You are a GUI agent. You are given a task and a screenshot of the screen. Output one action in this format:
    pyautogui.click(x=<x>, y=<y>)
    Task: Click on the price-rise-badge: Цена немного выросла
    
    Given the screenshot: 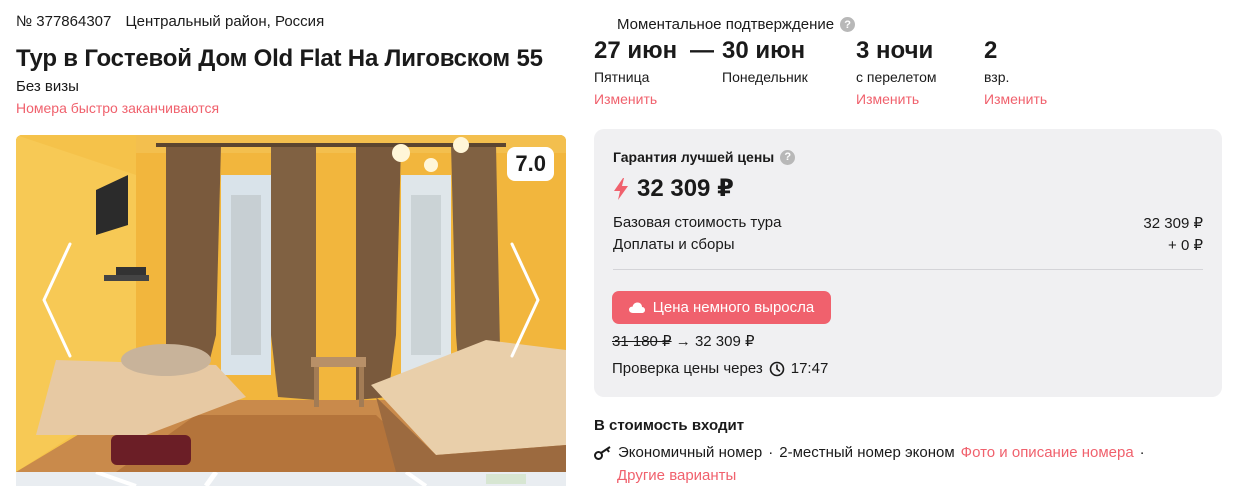 What is the action you would take?
    pyautogui.click(x=721, y=307)
    